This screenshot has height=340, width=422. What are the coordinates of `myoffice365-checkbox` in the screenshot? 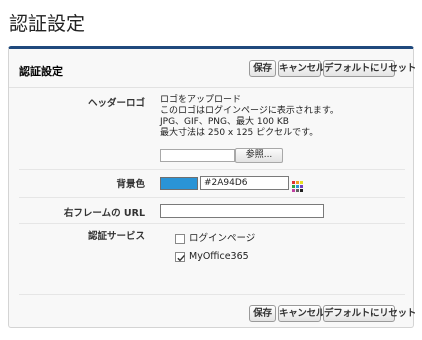 It's located at (180, 257).